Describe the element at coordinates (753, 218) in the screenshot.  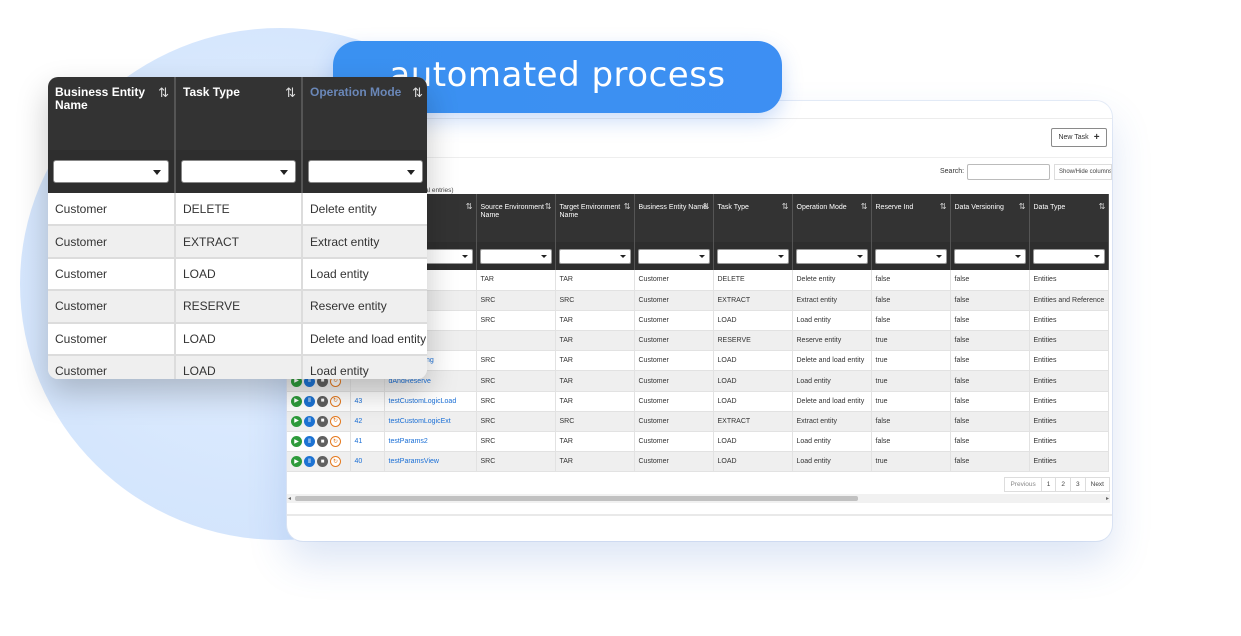
I see `column-header: Task Type ⇅` at that location.